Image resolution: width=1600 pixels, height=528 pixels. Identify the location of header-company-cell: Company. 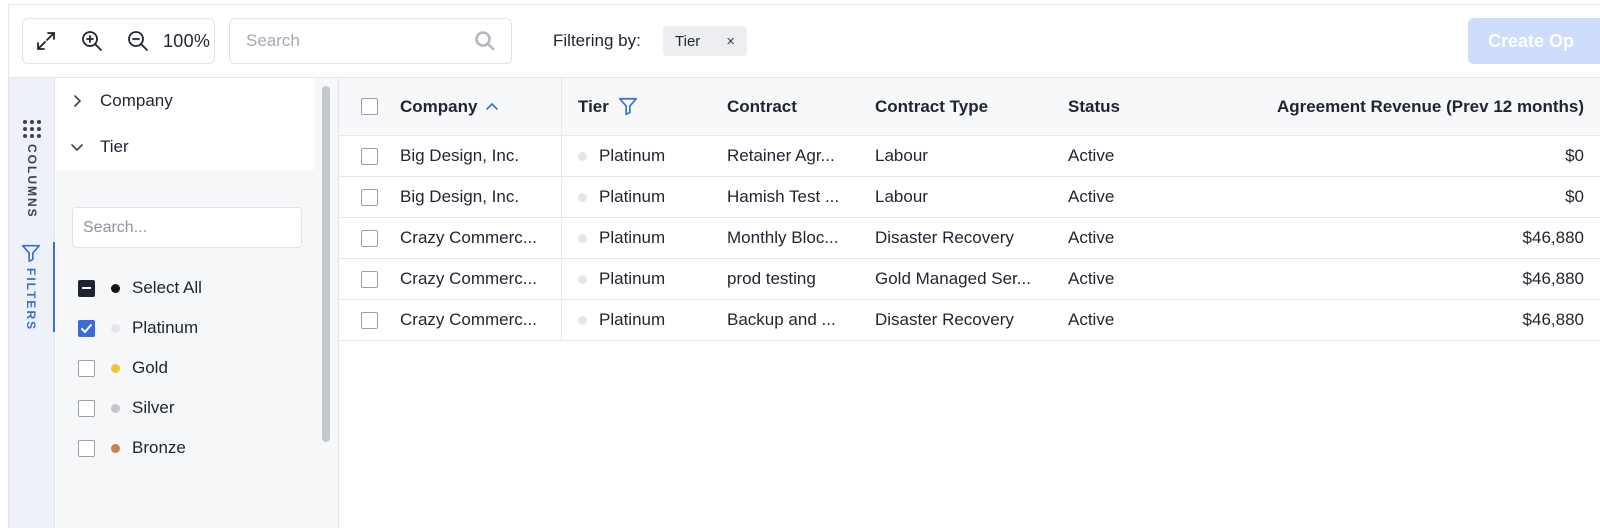
(450, 106).